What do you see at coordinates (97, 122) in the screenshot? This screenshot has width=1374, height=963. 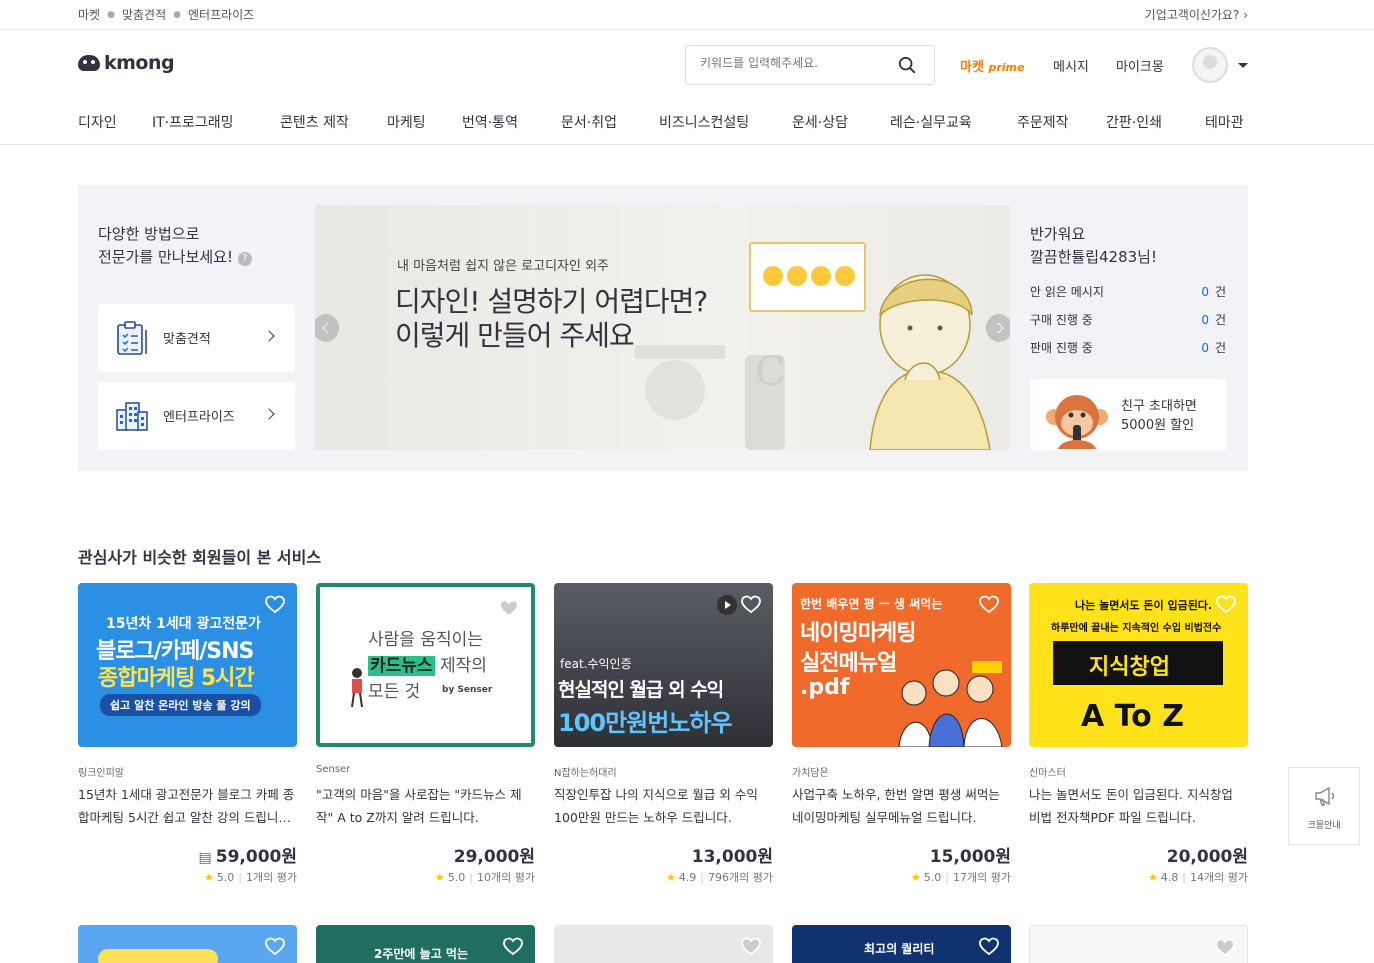 I see `category-design: 디자인` at bounding box center [97, 122].